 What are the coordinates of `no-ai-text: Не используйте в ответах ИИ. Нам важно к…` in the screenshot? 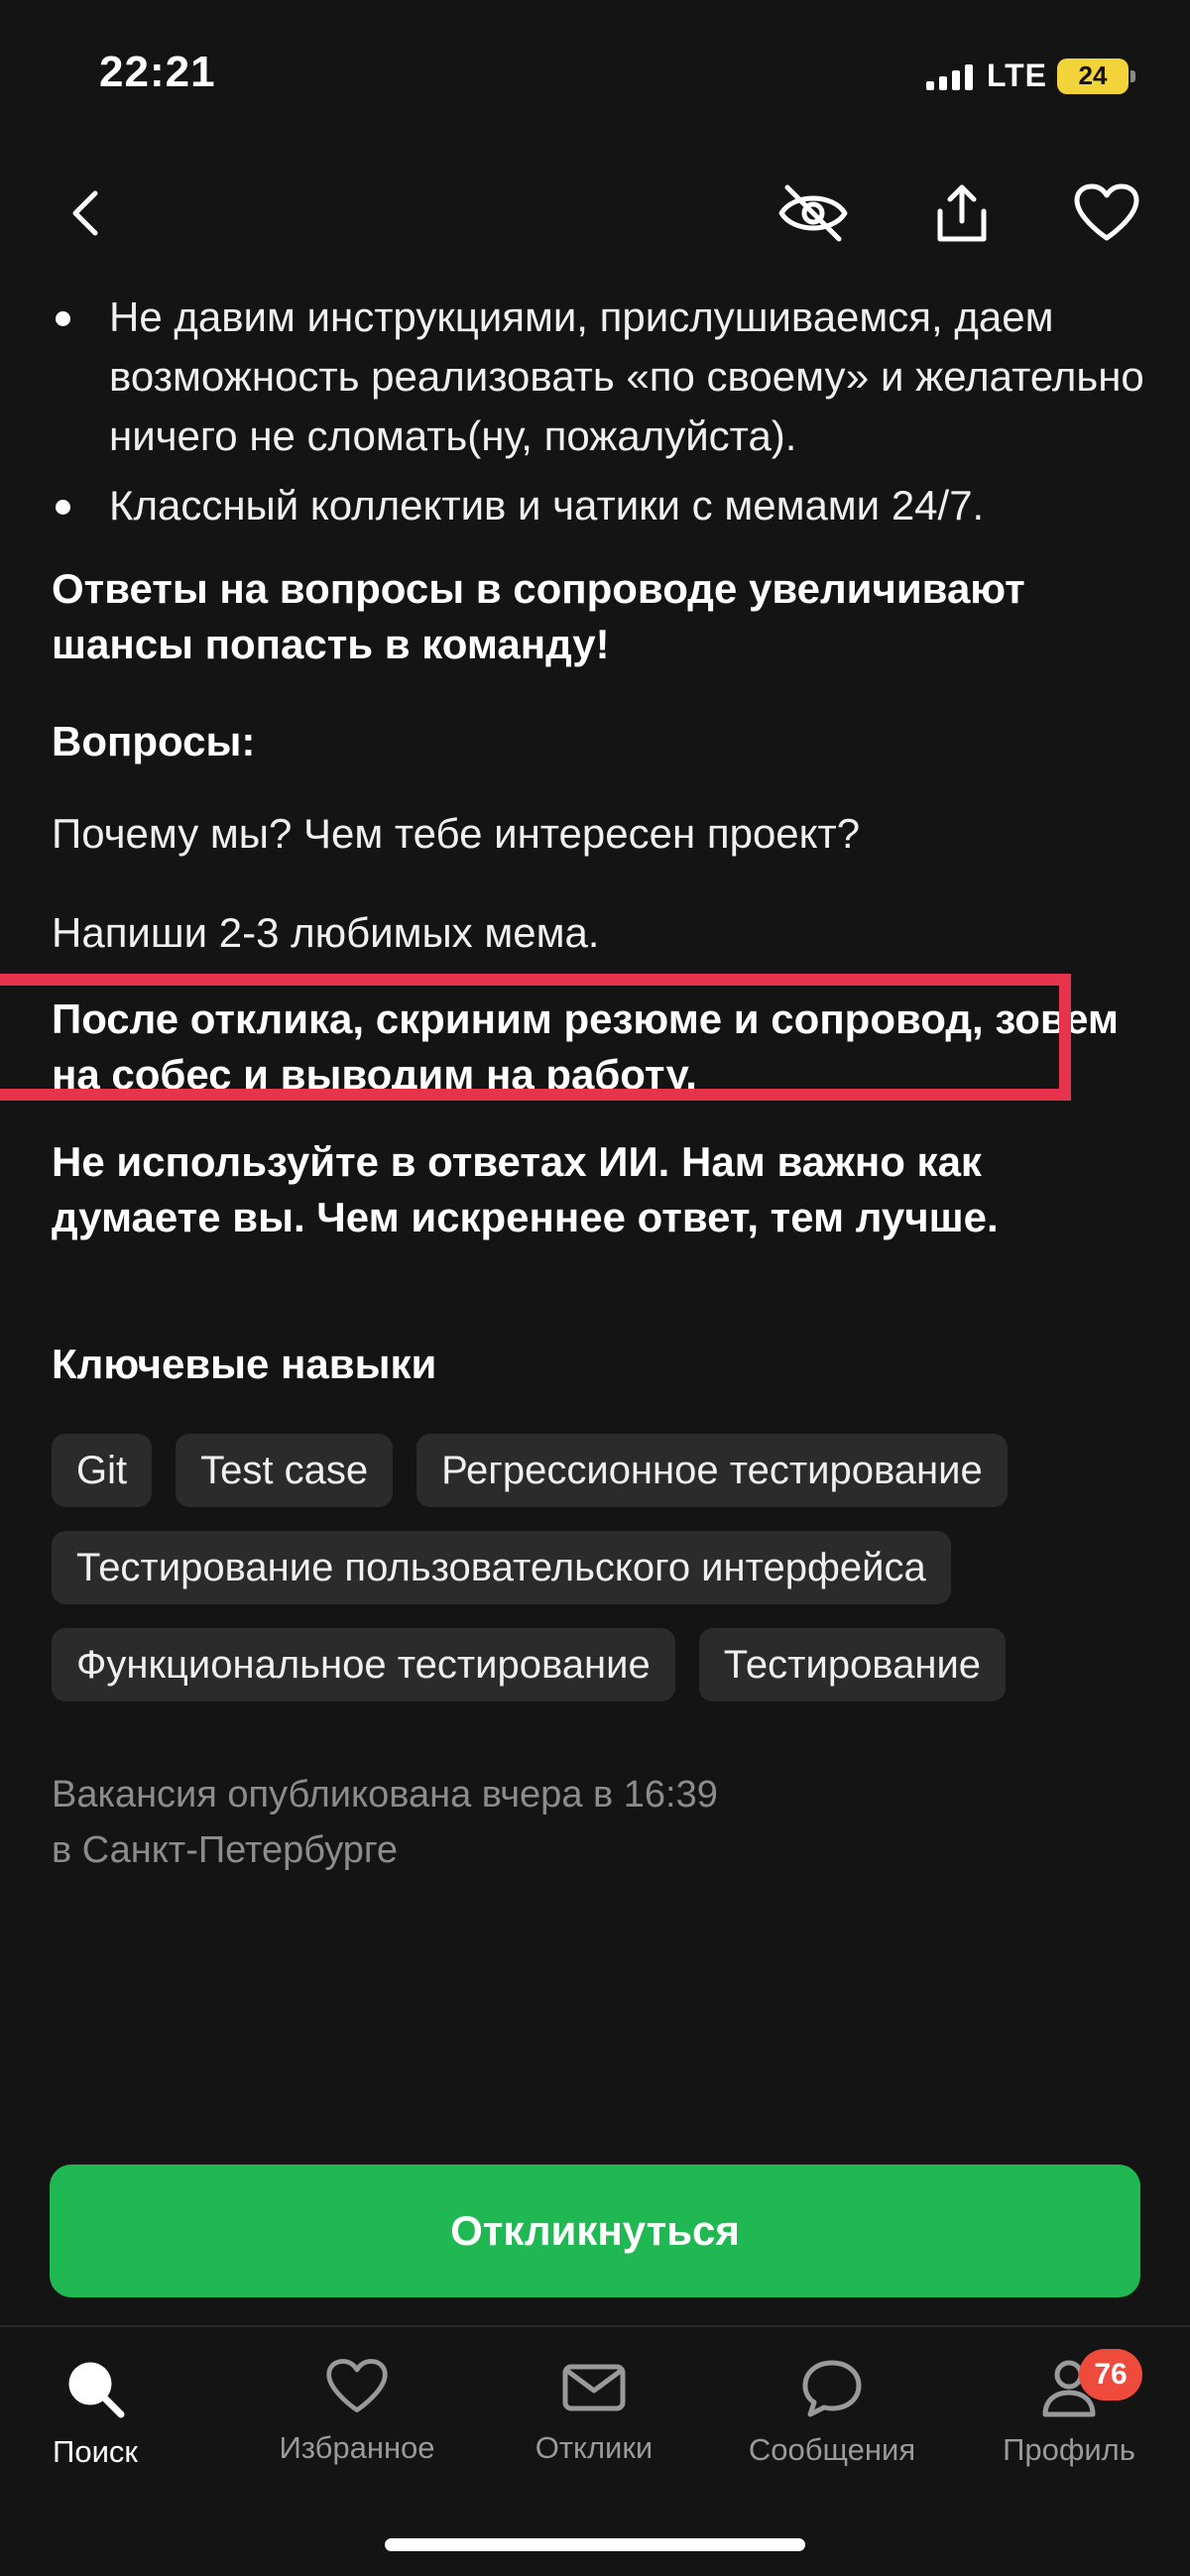 It's located at (525, 1189).